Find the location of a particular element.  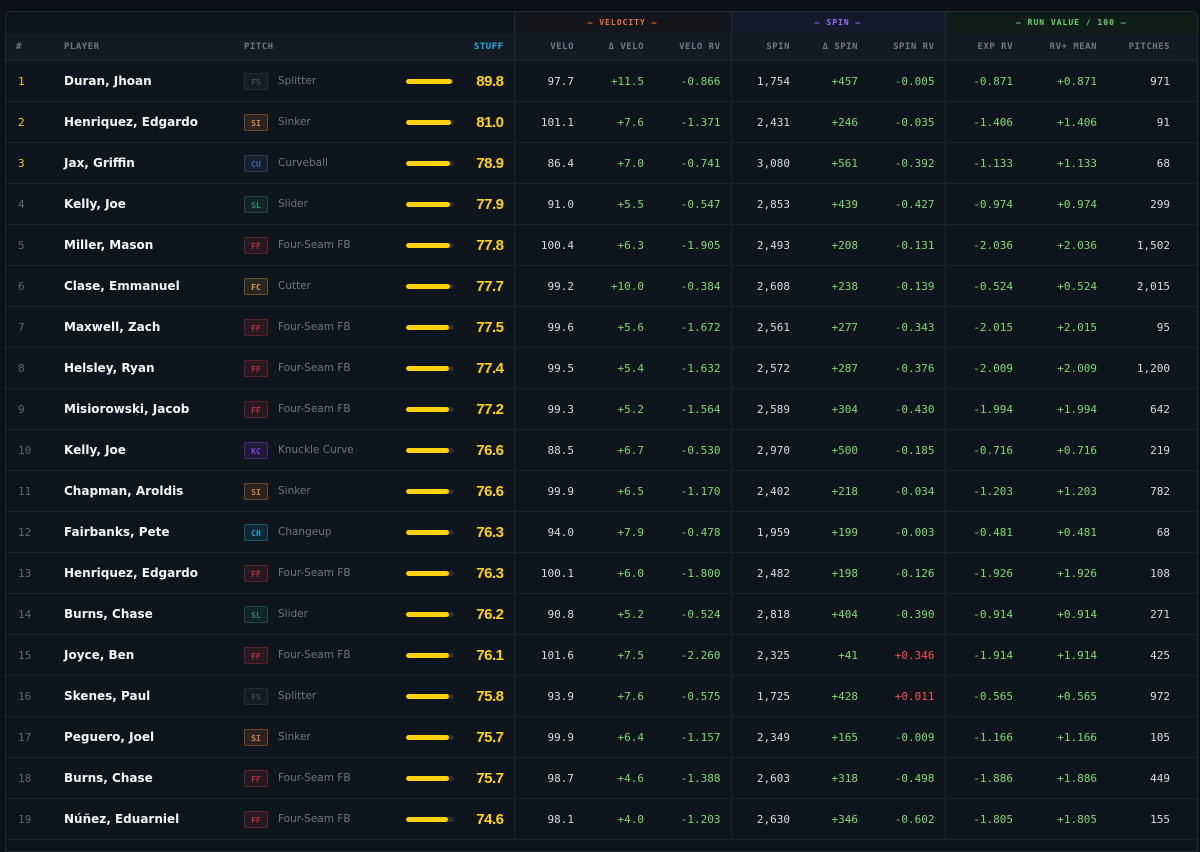

col-header-velo-rv: VELO RV is located at coordinates (693, 47).